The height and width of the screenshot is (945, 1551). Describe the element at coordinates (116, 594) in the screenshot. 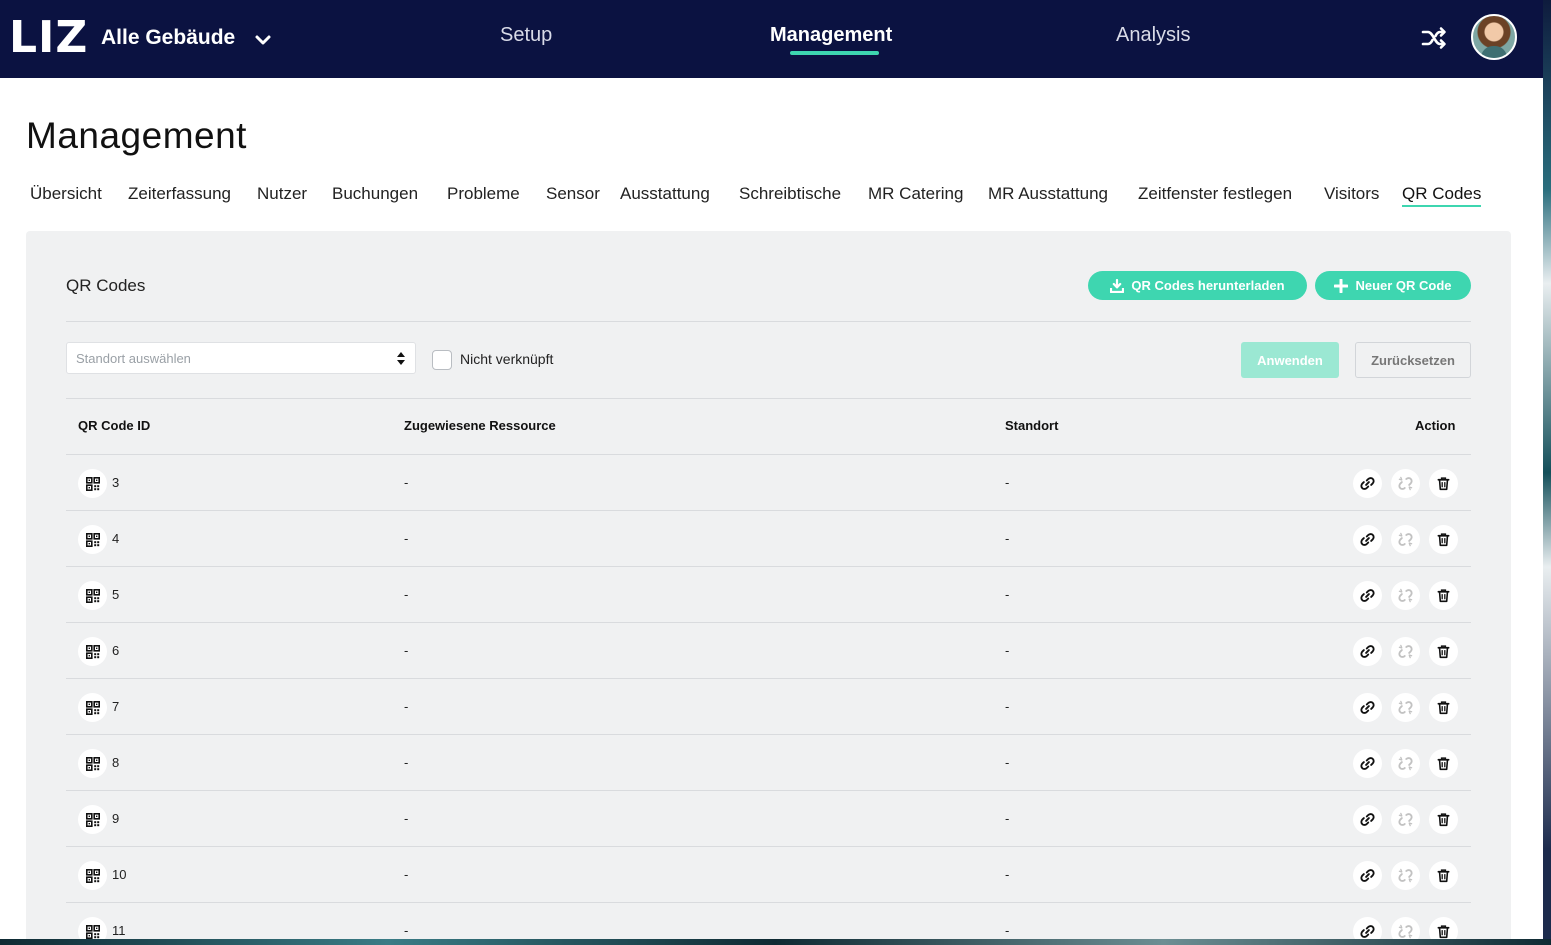

I see `qr-code-id-cell: 5` at that location.